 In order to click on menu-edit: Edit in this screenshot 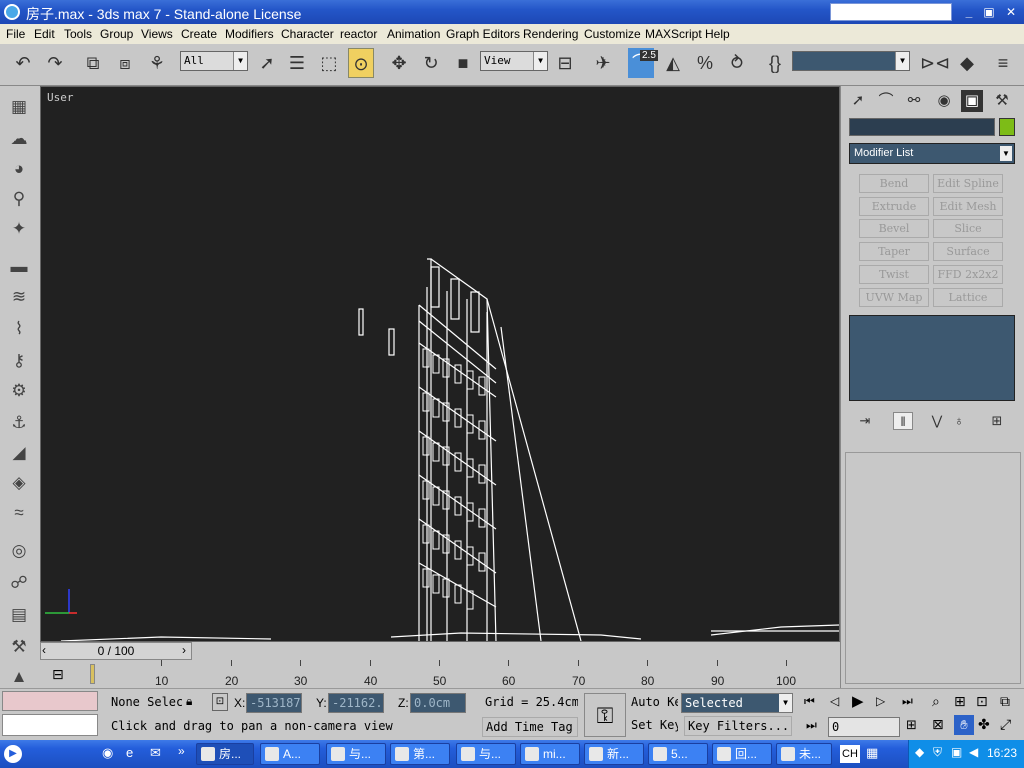, I will do `click(44, 34)`.